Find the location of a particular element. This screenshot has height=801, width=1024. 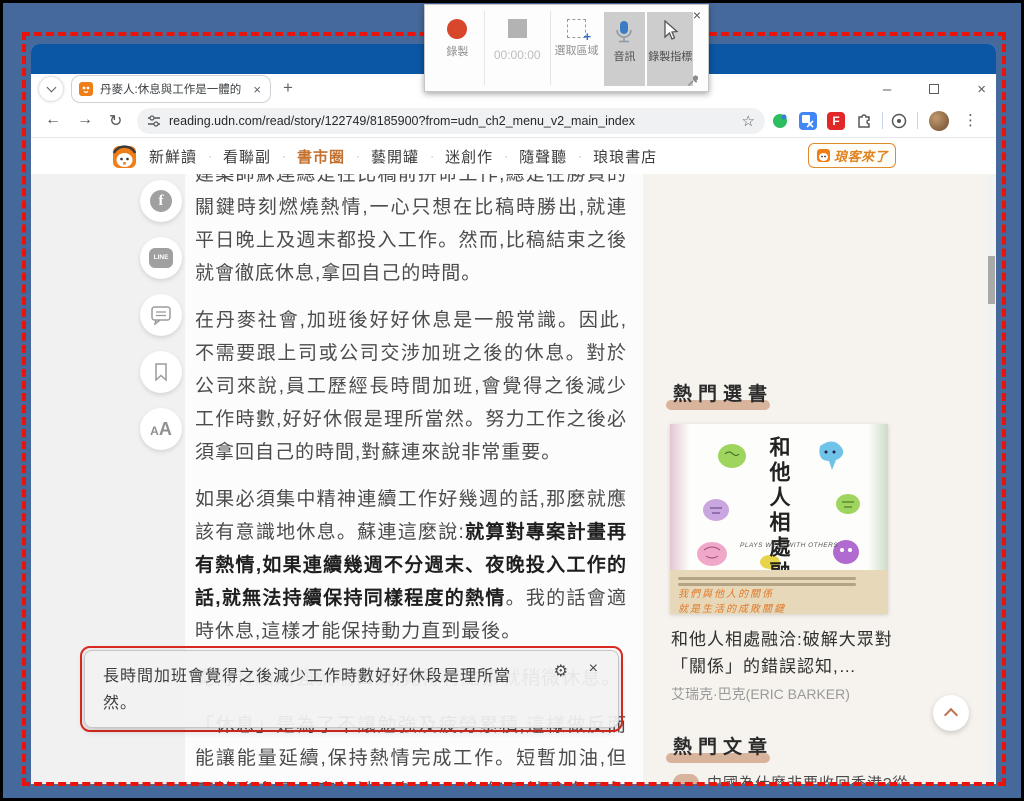

record-button: 錄製 is located at coordinates (457, 48).